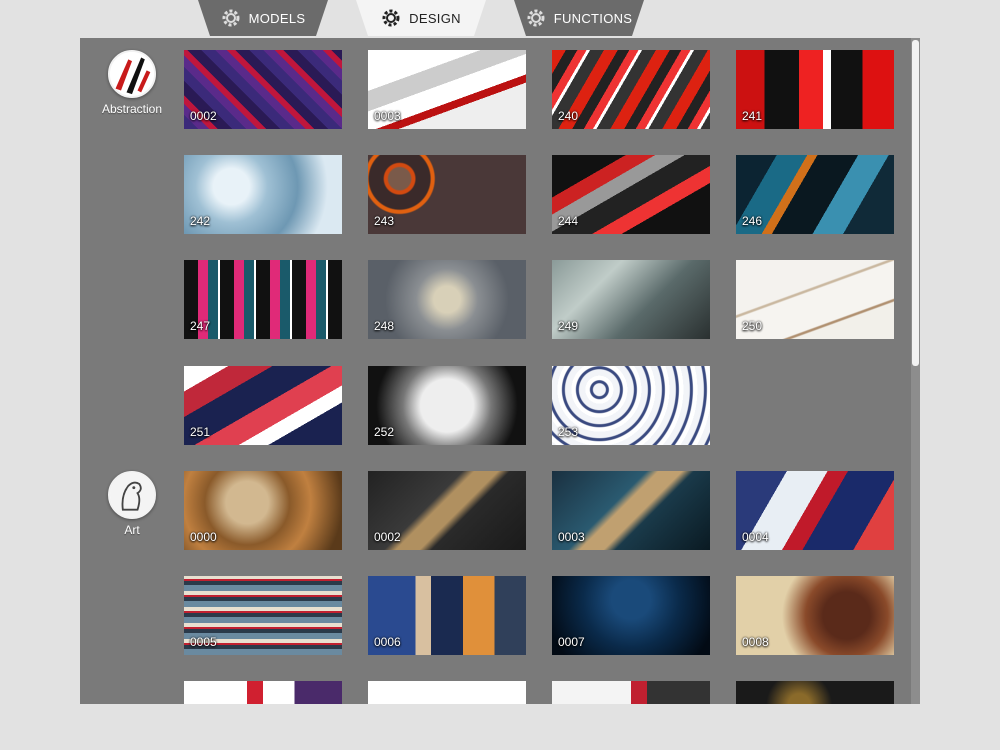  What do you see at coordinates (200, 221) in the screenshot?
I see `design-code: 242` at bounding box center [200, 221].